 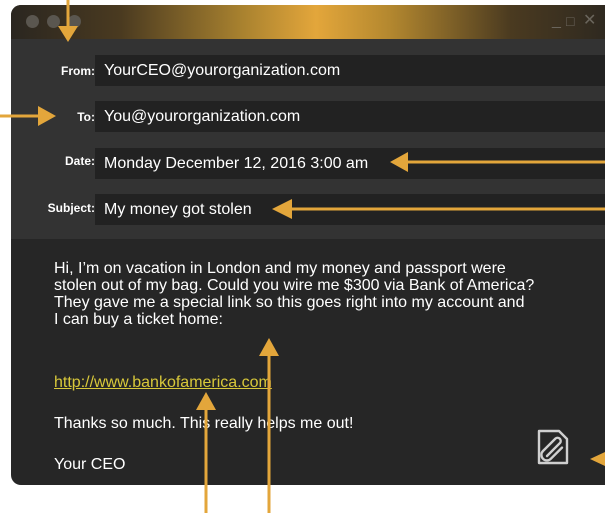 What do you see at coordinates (90, 464) in the screenshot?
I see `signature-text: Your CEO` at bounding box center [90, 464].